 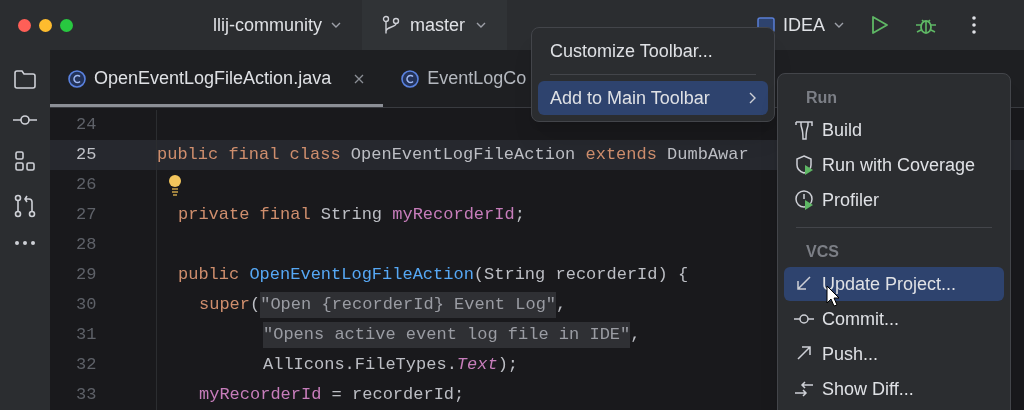 I want to click on code-text: String, so click(x=352, y=215).